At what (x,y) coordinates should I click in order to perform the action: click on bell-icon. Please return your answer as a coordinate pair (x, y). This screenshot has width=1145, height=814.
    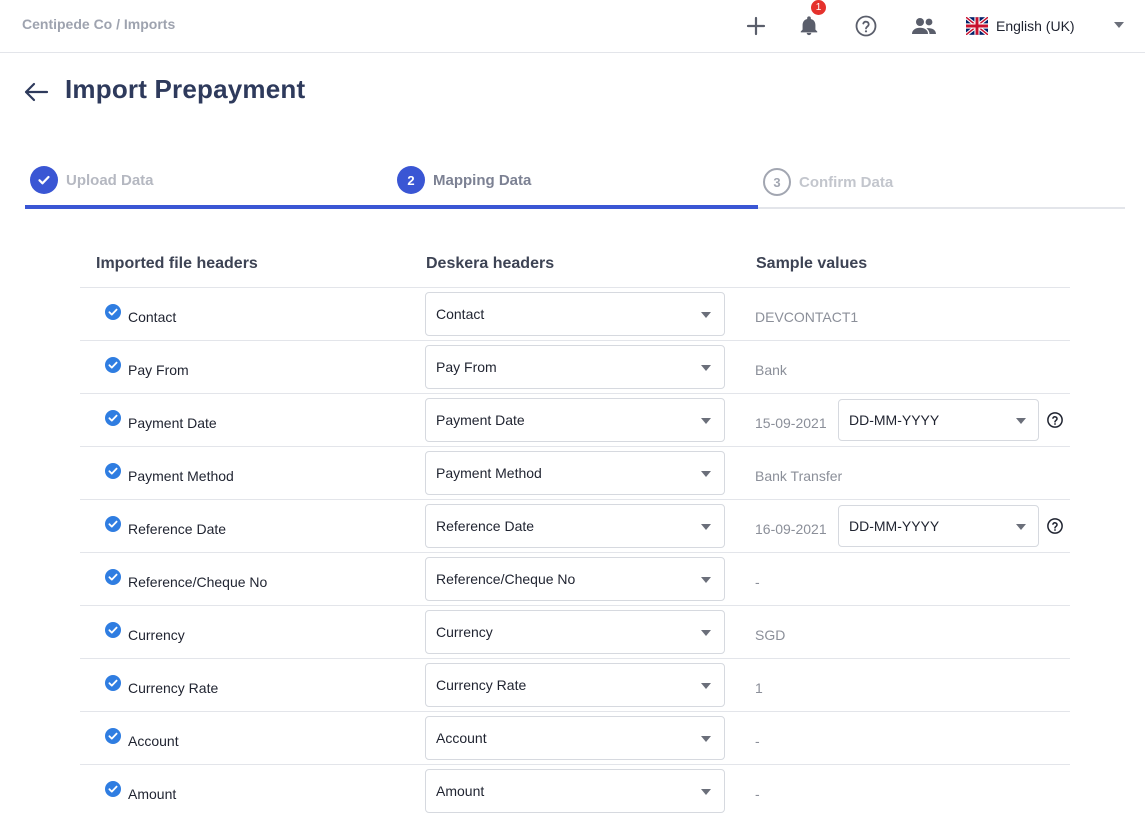
    Looking at the image, I should click on (809, 26).